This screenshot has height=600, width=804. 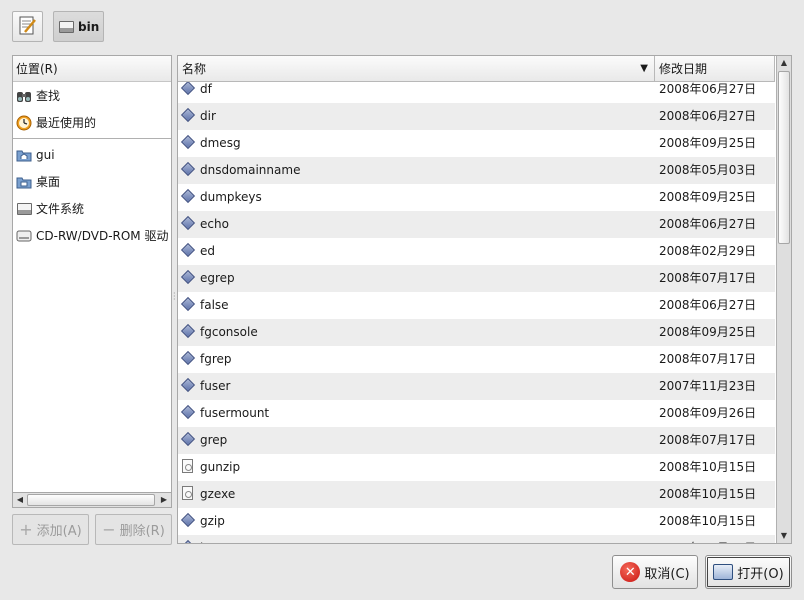 What do you see at coordinates (708, 170) in the screenshot?
I see `file-modified-date: 2008年05月03日` at bounding box center [708, 170].